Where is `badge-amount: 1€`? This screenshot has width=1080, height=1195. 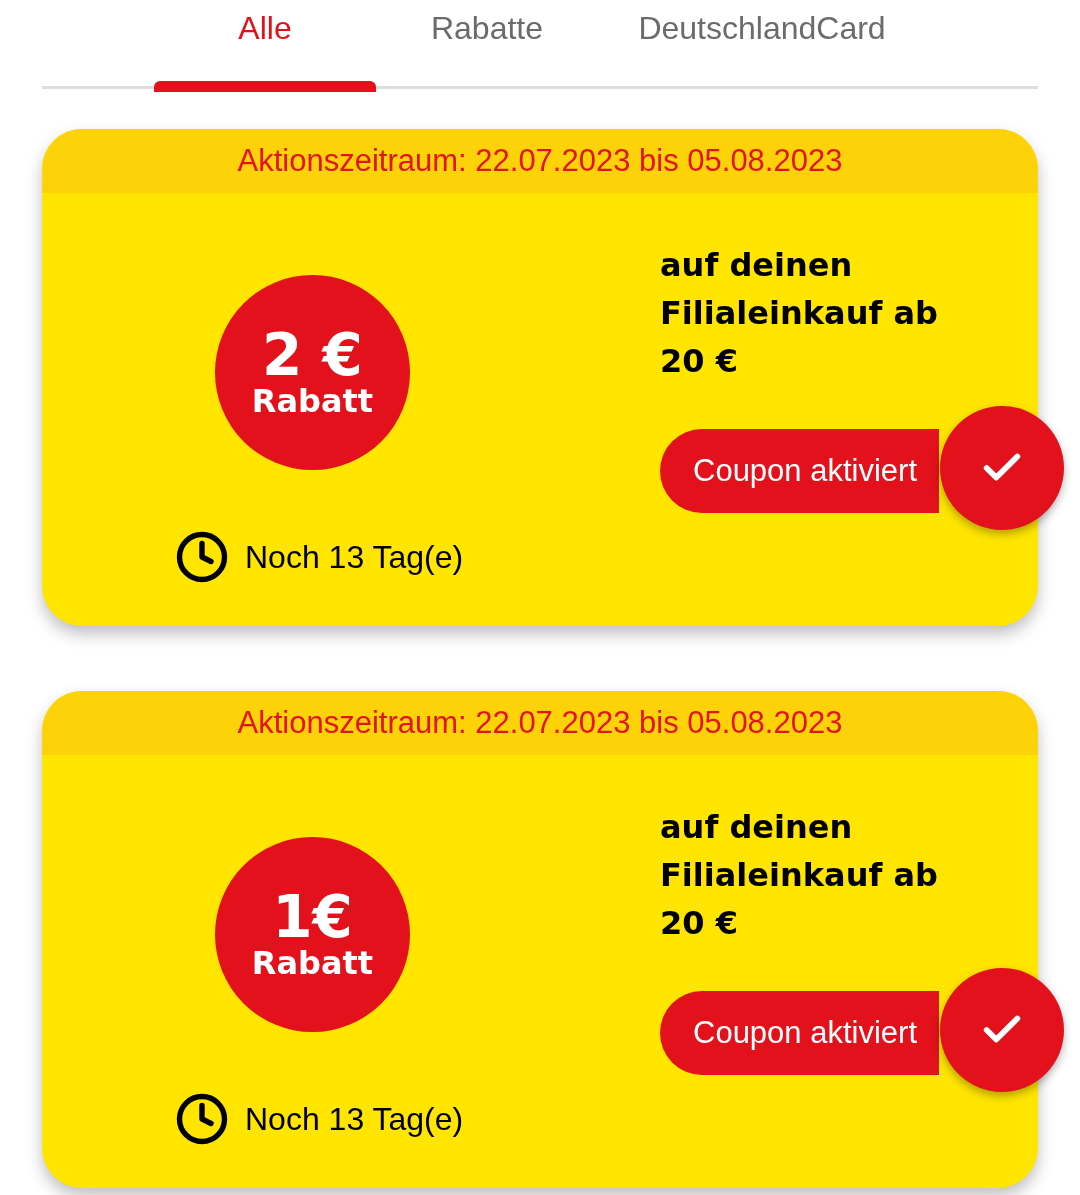 badge-amount: 1€ is located at coordinates (312, 916).